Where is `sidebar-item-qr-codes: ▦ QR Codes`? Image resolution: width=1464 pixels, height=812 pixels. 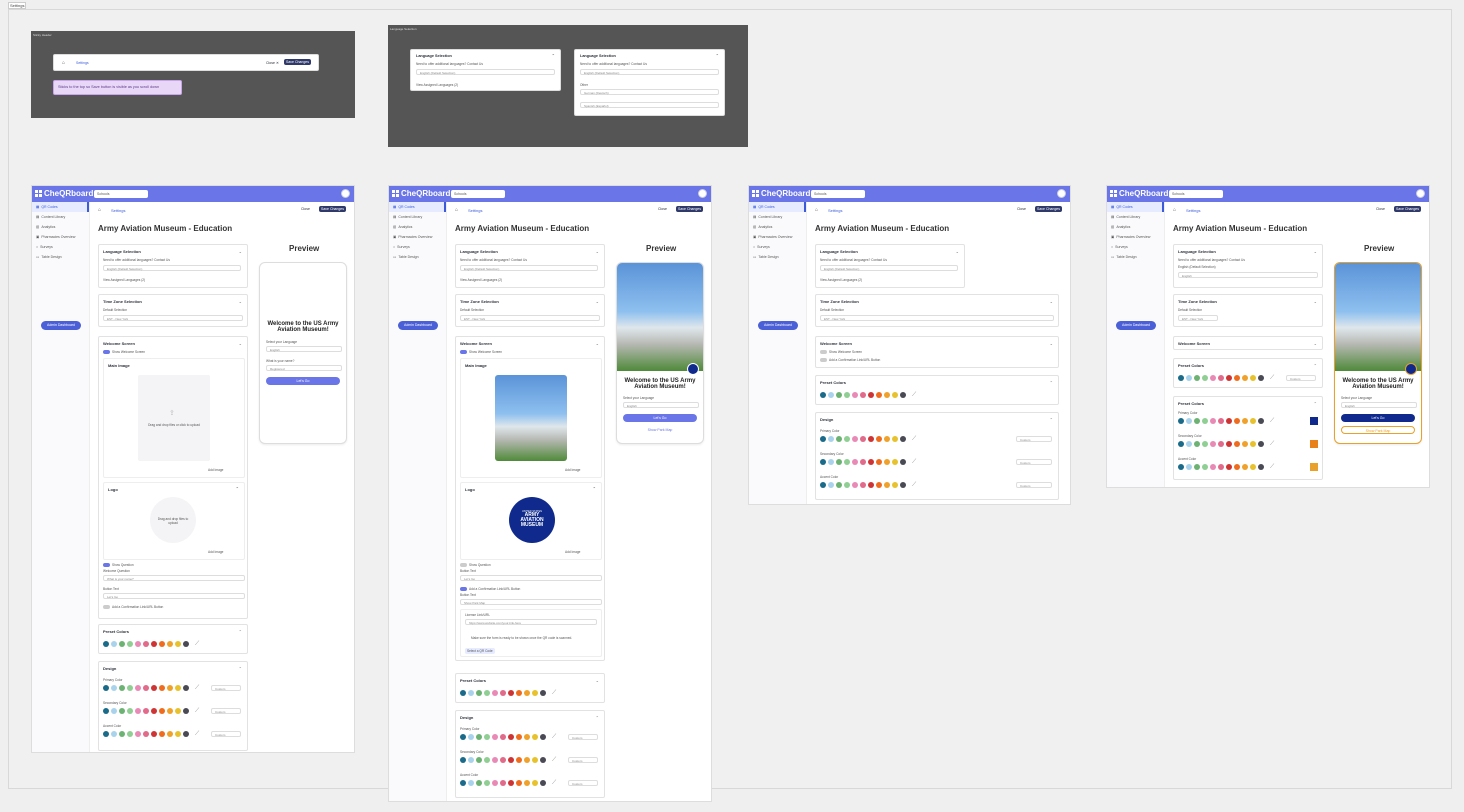
sidebar-item-qr-codes: ▦ QR Codes is located at coordinates (1135, 207).